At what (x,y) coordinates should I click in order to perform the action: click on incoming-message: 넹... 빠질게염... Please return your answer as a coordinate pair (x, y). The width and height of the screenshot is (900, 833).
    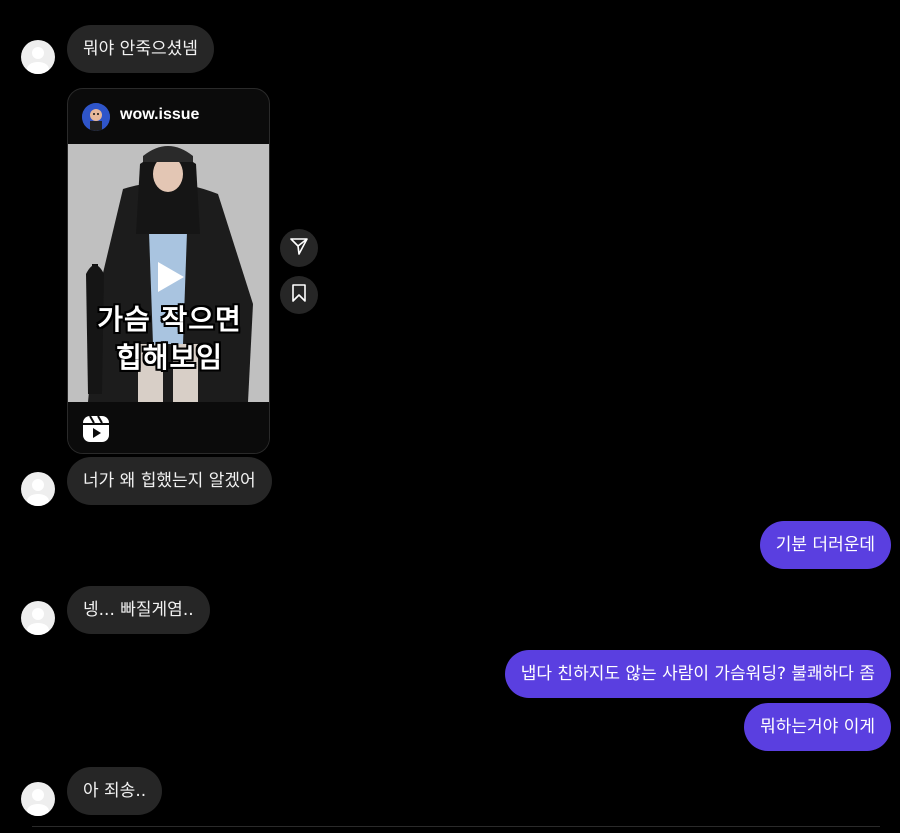
    Looking at the image, I should click on (138, 610).